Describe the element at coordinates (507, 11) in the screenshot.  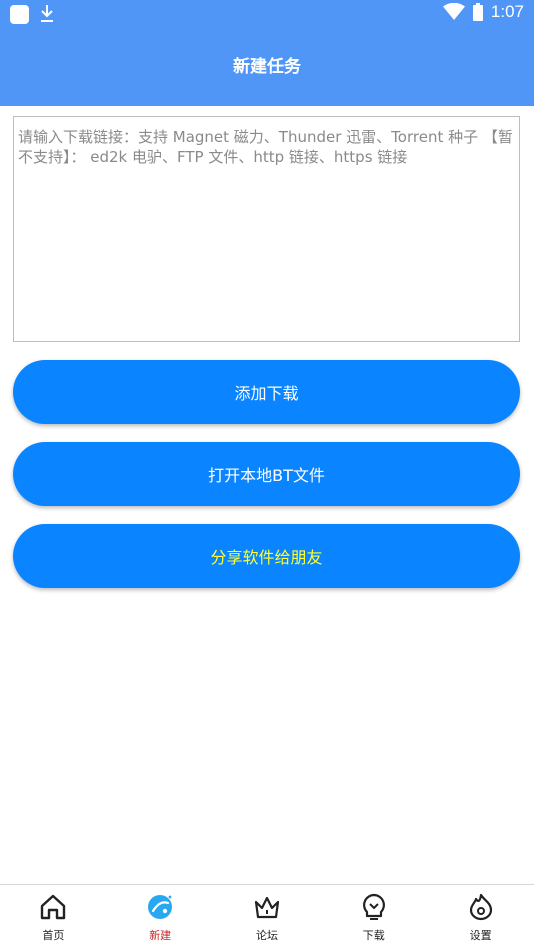
I see `status-time: 1:07` at that location.